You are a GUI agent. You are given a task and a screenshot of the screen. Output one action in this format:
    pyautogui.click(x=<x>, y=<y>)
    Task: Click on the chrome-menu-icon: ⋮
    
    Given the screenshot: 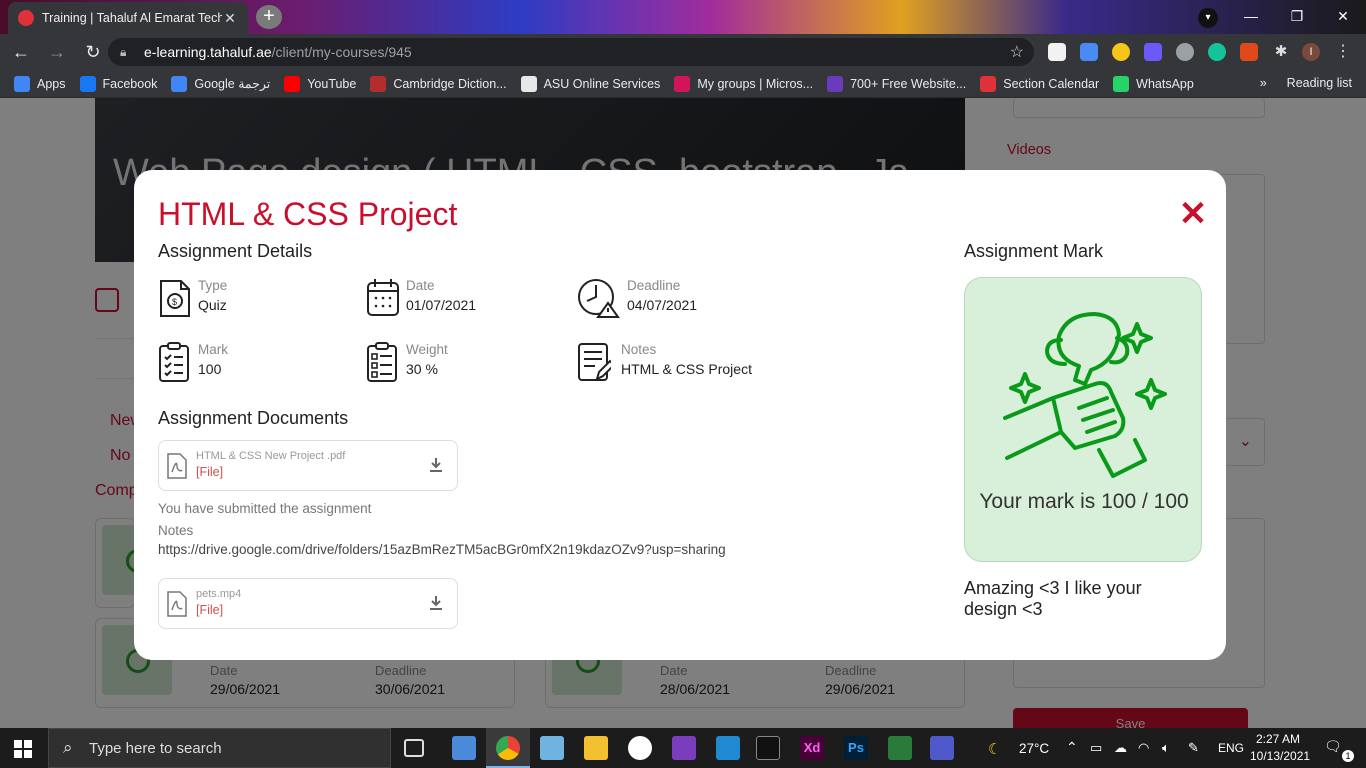 What is the action you would take?
    pyautogui.click(x=1343, y=52)
    